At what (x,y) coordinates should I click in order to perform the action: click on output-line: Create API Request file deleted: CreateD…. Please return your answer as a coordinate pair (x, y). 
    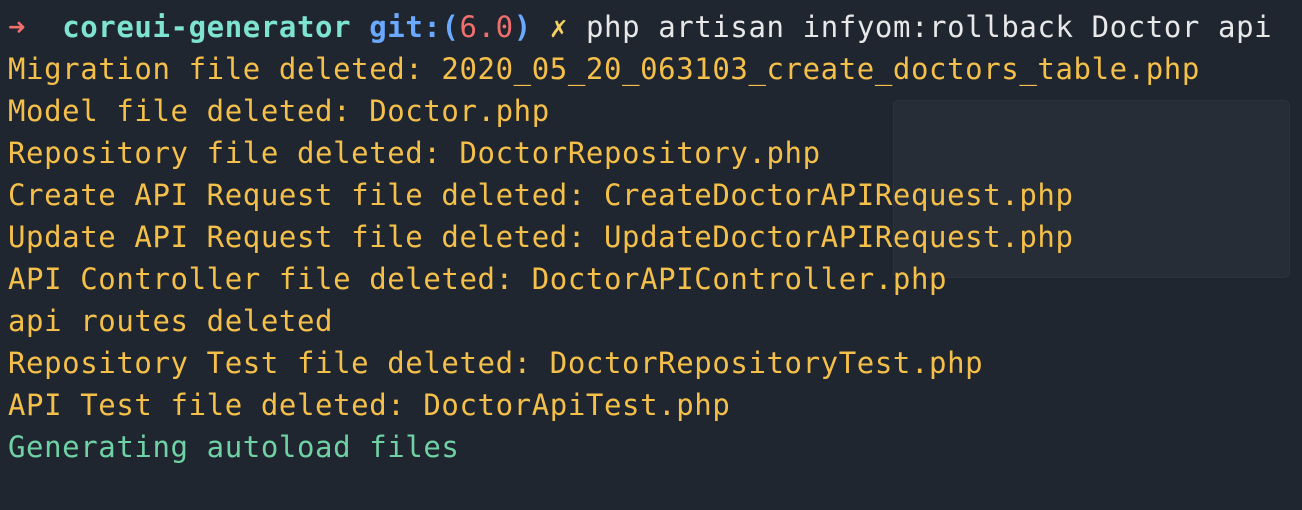
    Looking at the image, I should click on (541, 195).